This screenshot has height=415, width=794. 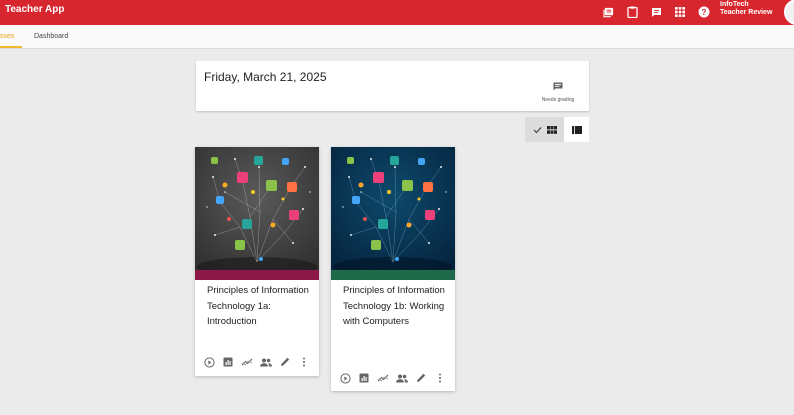 I want to click on list-view-icon, so click(x=576, y=129).